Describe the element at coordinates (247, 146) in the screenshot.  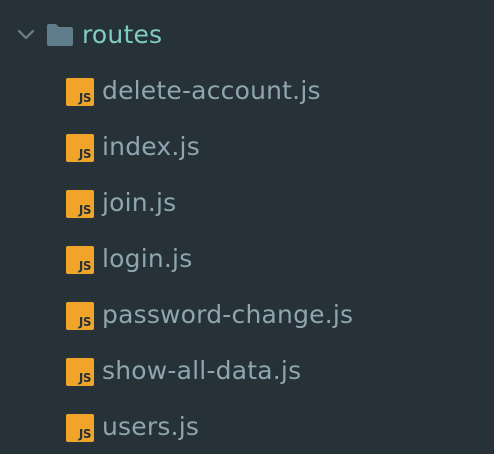
I see `file-item-index: JS index.js` at that location.